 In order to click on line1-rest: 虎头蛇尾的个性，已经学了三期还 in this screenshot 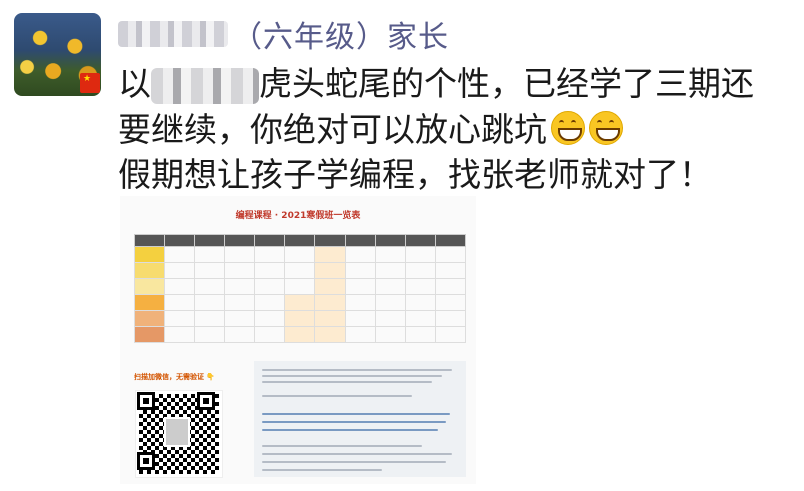, I will do `click(506, 83)`.